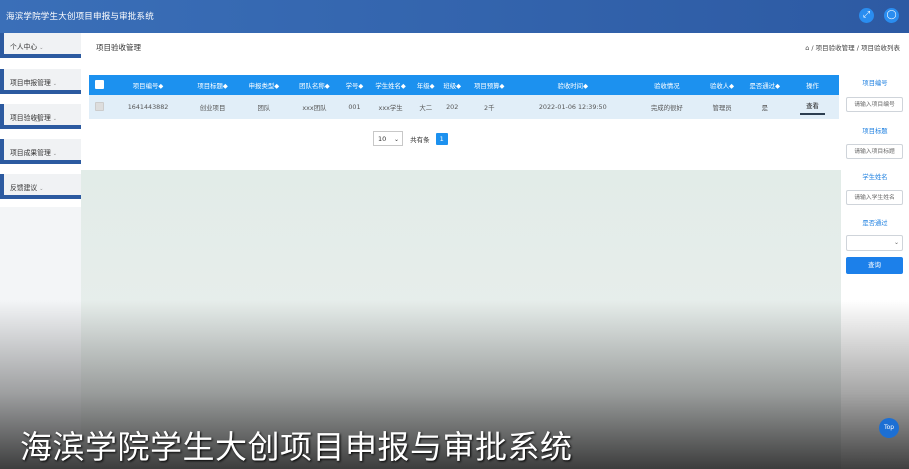 Image resolution: width=909 pixels, height=469 pixels. Describe the element at coordinates (354, 107) in the screenshot. I see `cell-student-no: 001` at that location.